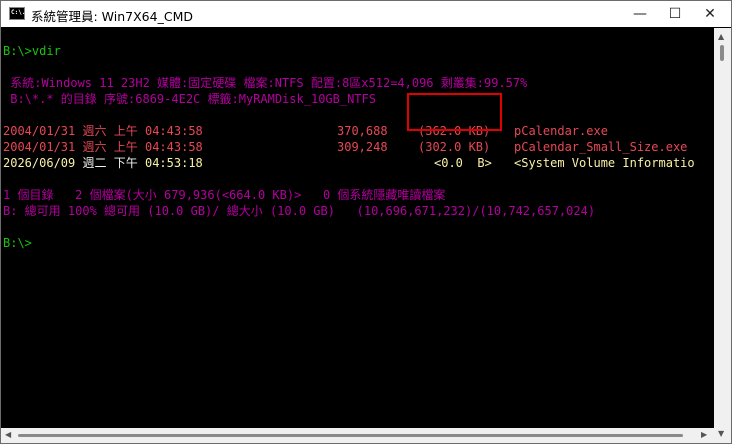 This screenshot has height=444, width=732. What do you see at coordinates (640, 14) in the screenshot?
I see `minimize-button: —` at bounding box center [640, 14].